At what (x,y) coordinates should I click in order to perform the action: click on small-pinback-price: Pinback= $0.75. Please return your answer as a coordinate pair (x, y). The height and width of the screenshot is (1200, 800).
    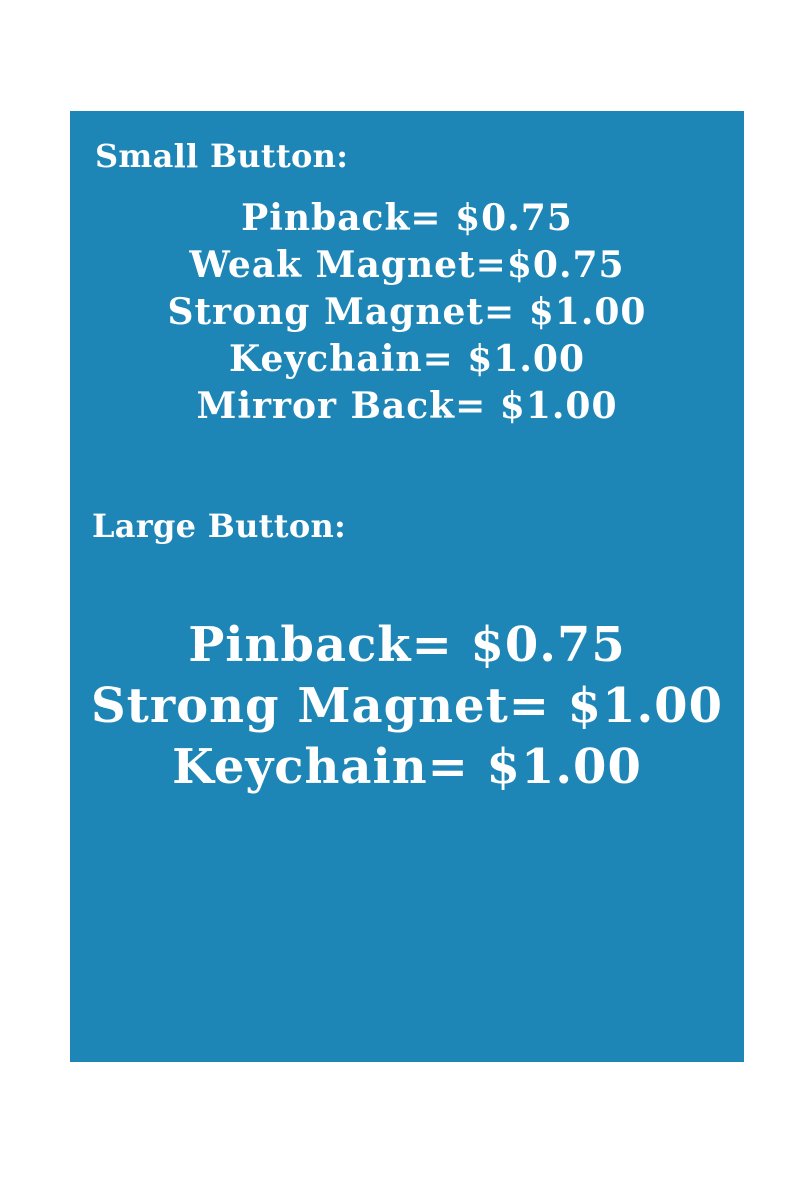
    Looking at the image, I should click on (407, 218).